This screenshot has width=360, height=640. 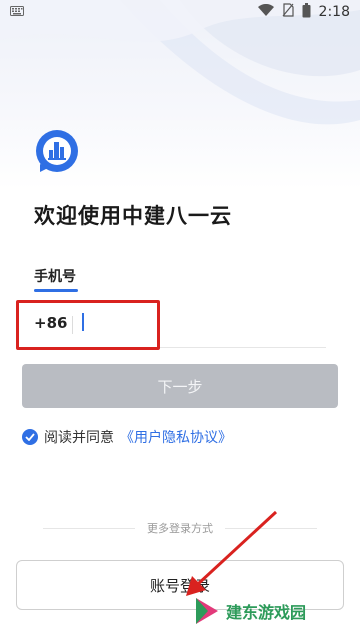 What do you see at coordinates (57, 151) in the screenshot?
I see `app-logo-icon` at bounding box center [57, 151].